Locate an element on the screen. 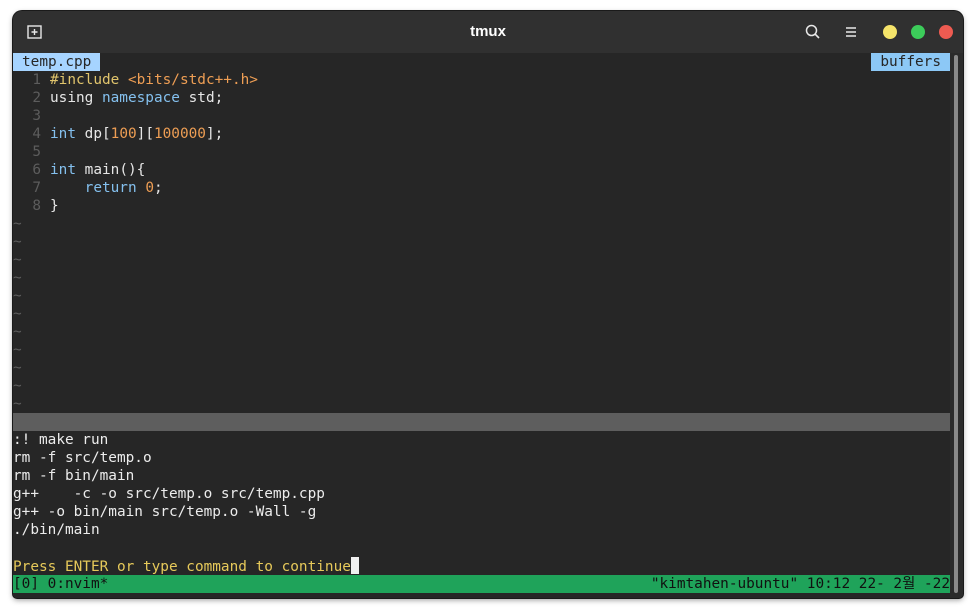 This screenshot has width=976, height=610. output-line: :! make run is located at coordinates (61, 440).